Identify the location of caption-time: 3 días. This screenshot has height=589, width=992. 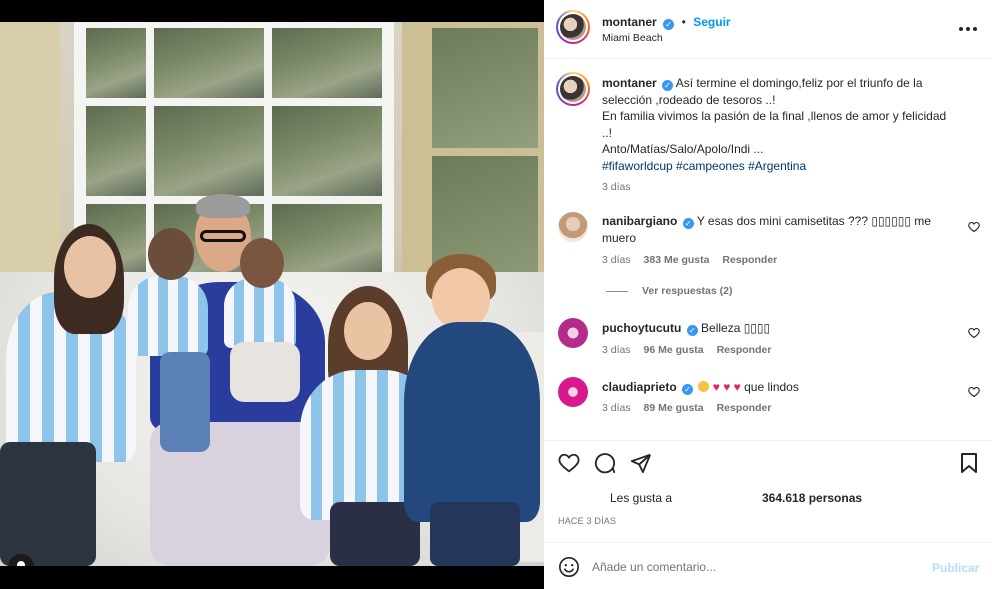
(787, 187).